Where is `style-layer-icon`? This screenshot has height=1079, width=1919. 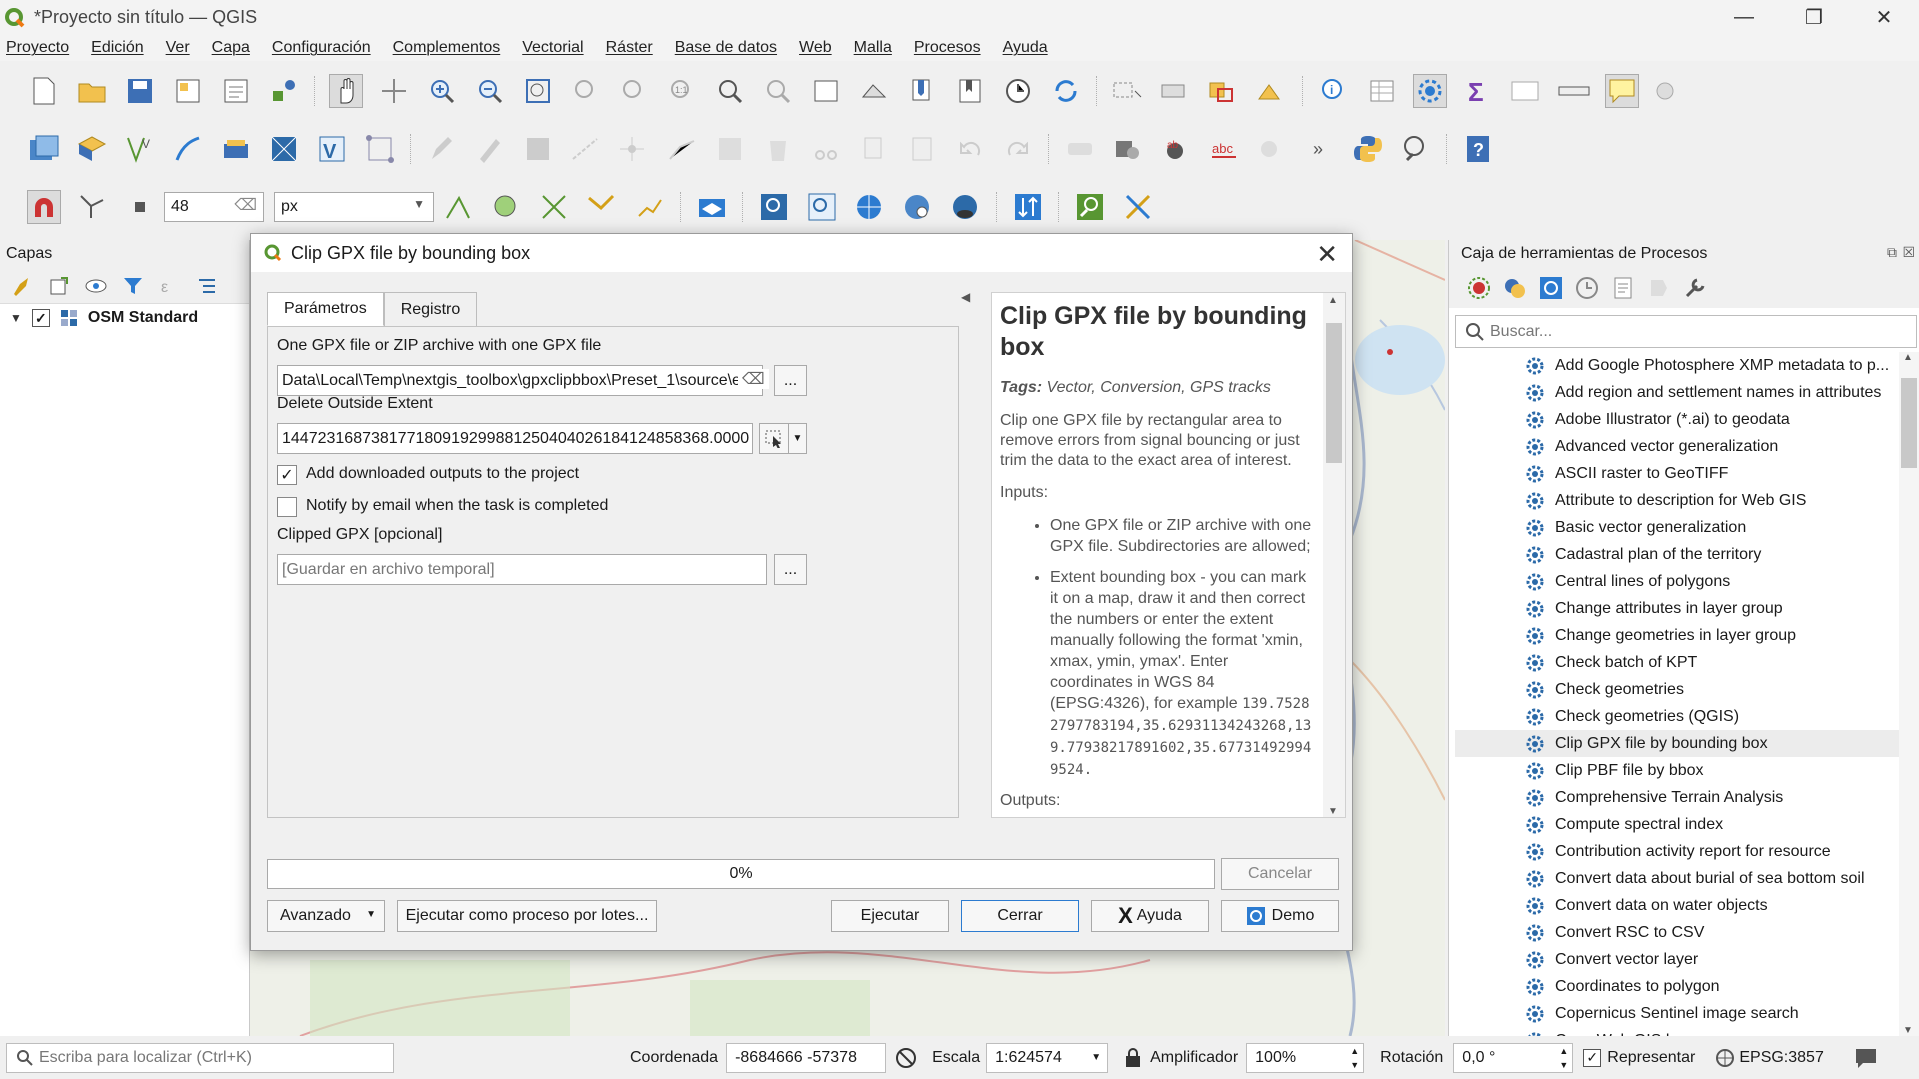
style-layer-icon is located at coordinates (22, 286).